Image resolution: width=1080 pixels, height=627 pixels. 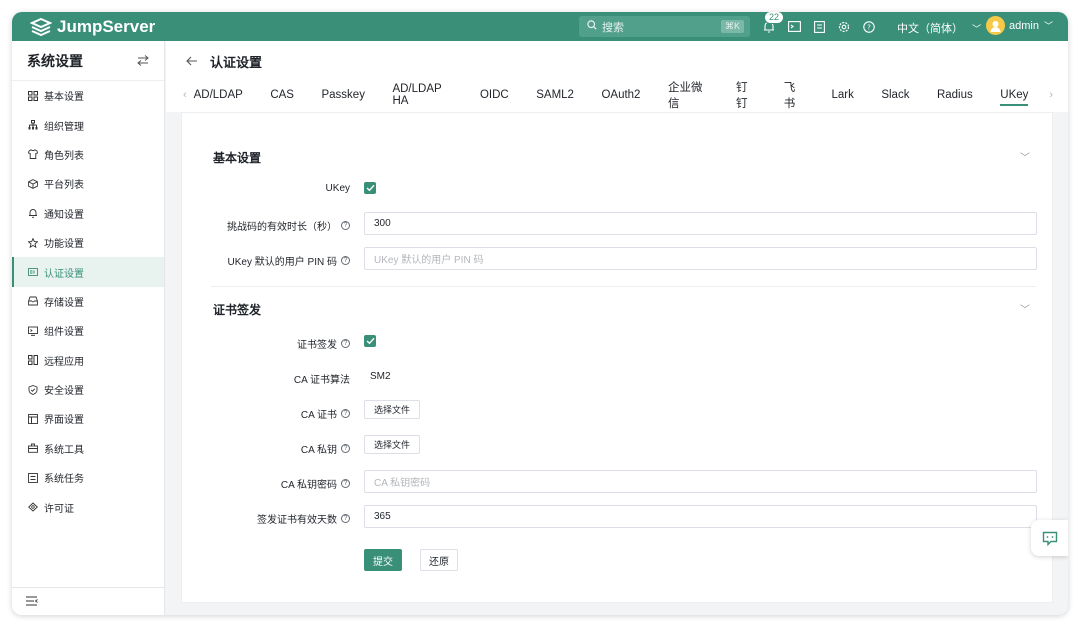 What do you see at coordinates (1051, 95) in the screenshot?
I see `tab-scroll-right-icon: ›` at bounding box center [1051, 95].